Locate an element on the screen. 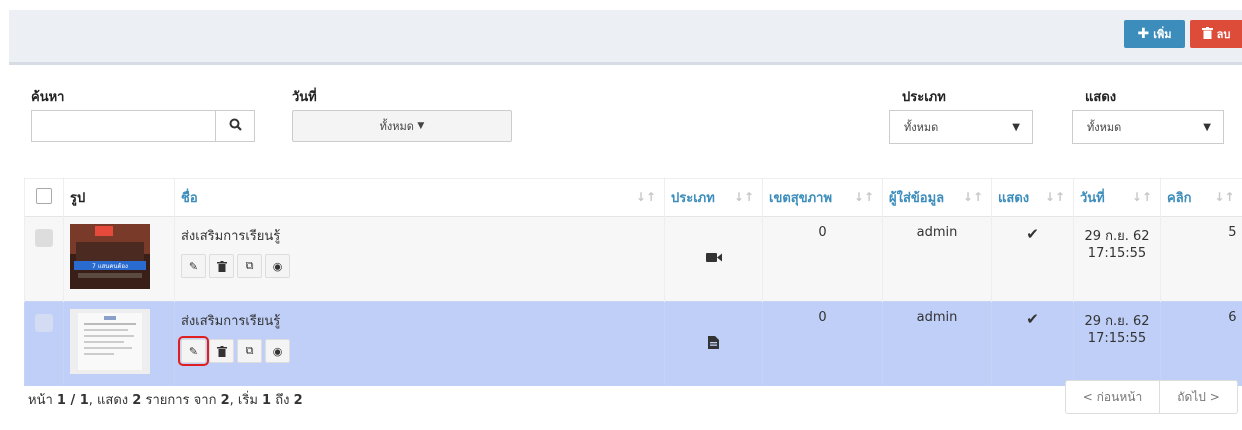 The width and height of the screenshot is (1242, 430). add-button: ✚ เพิ่ม is located at coordinates (1154, 34).